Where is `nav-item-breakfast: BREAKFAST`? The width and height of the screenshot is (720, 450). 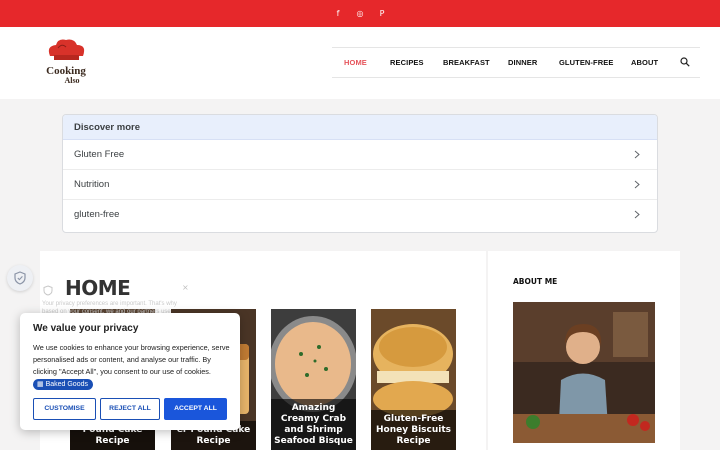 nav-item-breakfast: BREAKFAST is located at coordinates (466, 62).